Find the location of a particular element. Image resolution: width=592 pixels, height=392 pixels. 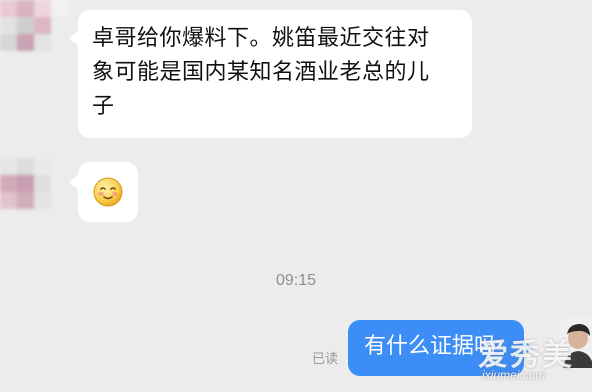

incoming-emoji-bubble is located at coordinates (103, 192).